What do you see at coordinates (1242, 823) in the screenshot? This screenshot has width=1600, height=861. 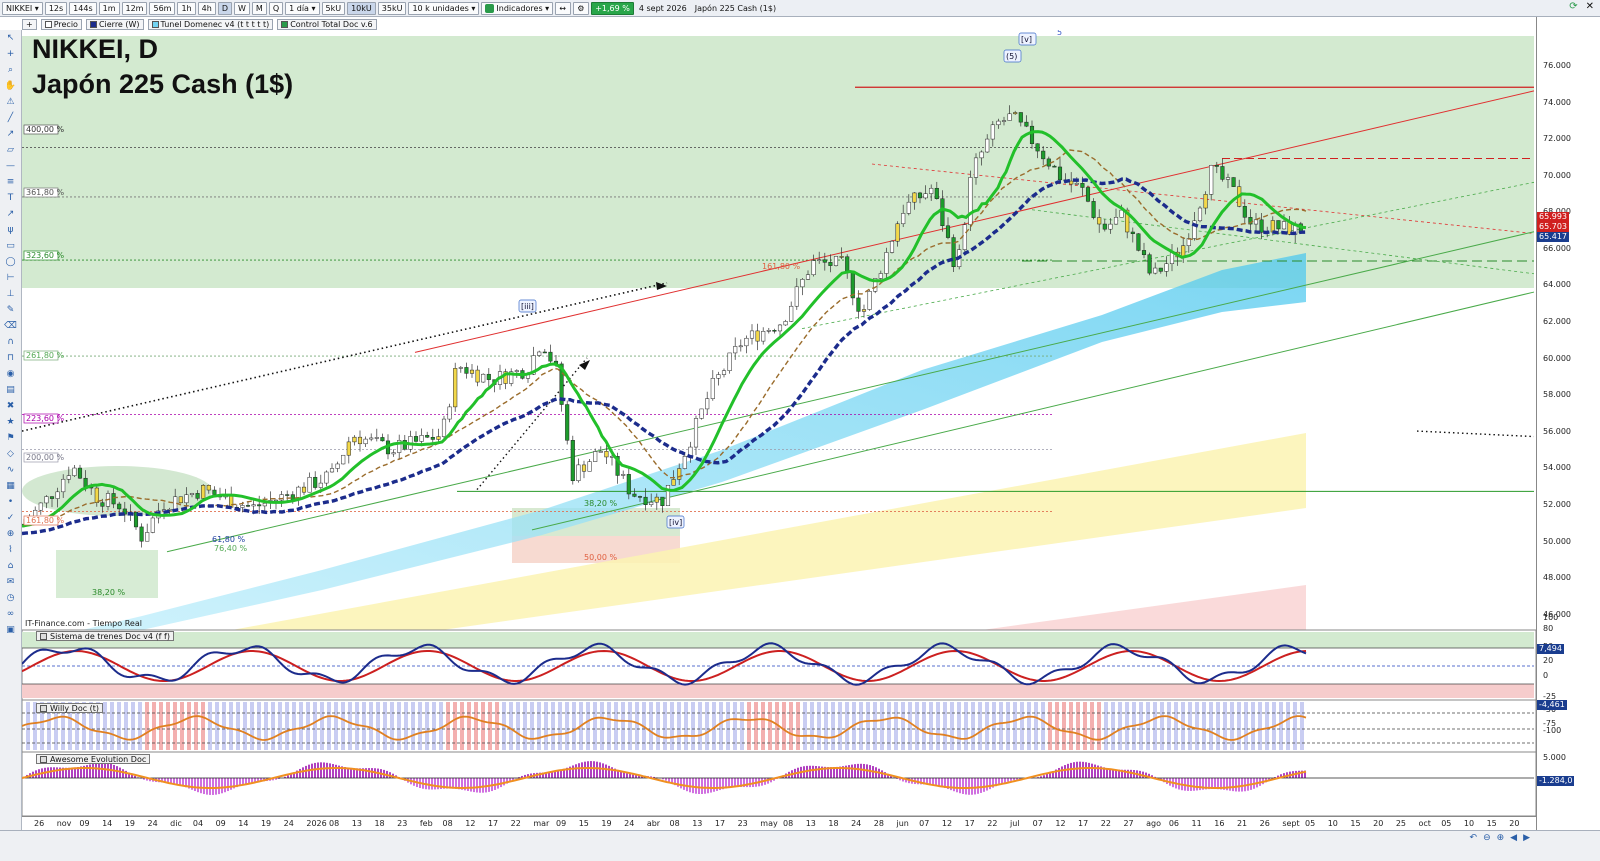 I see `time-tick: 21` at bounding box center [1242, 823].